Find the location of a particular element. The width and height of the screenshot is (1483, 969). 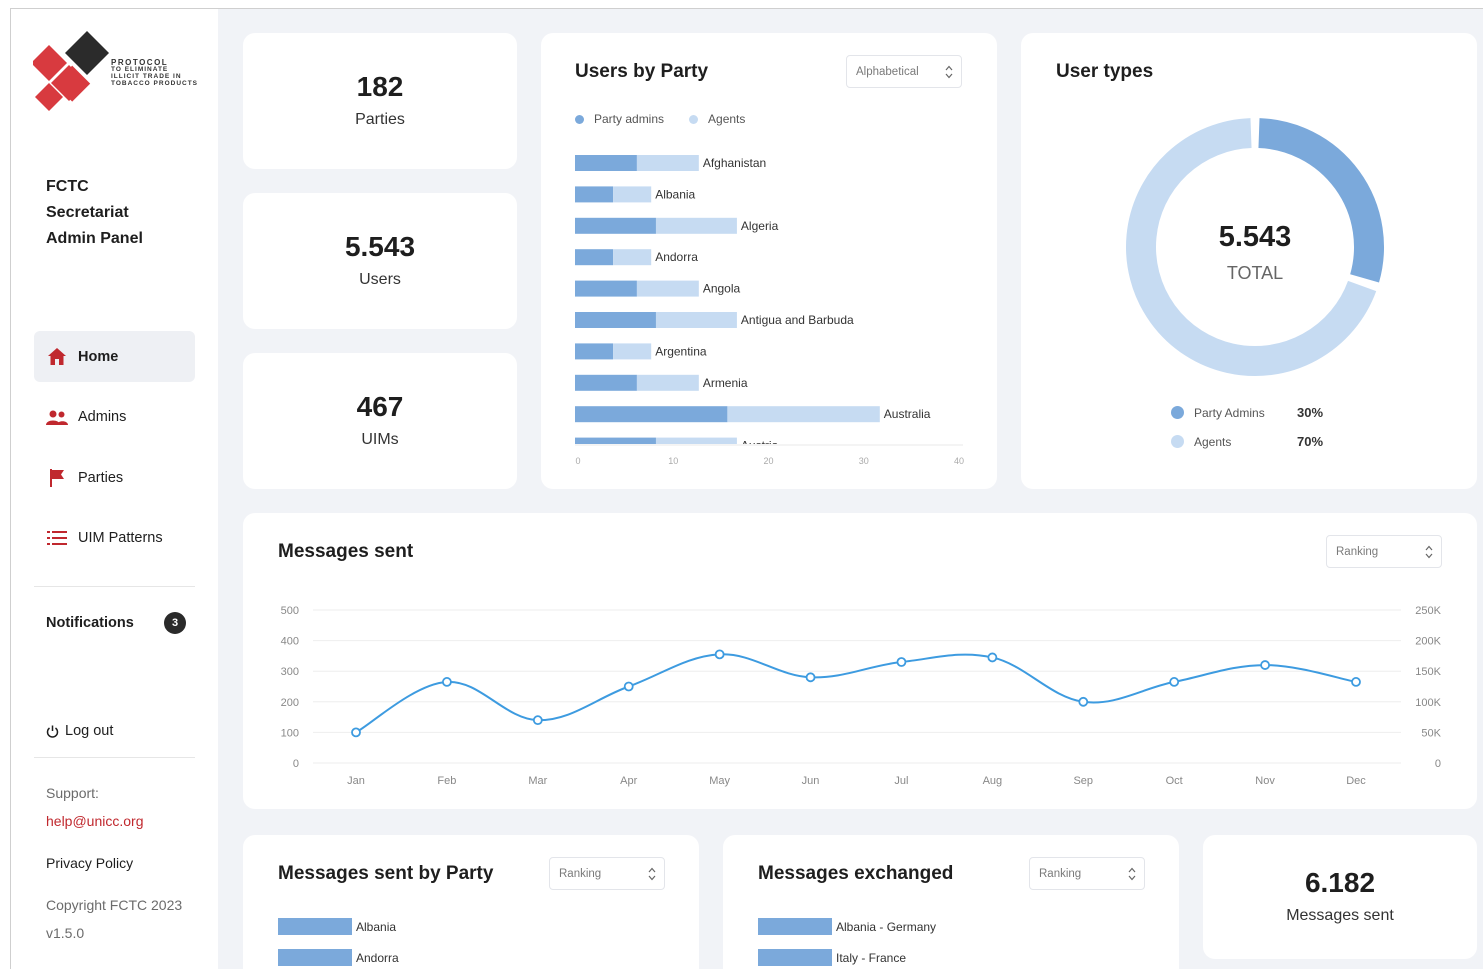

legend-swatch is located at coordinates (1177, 412).